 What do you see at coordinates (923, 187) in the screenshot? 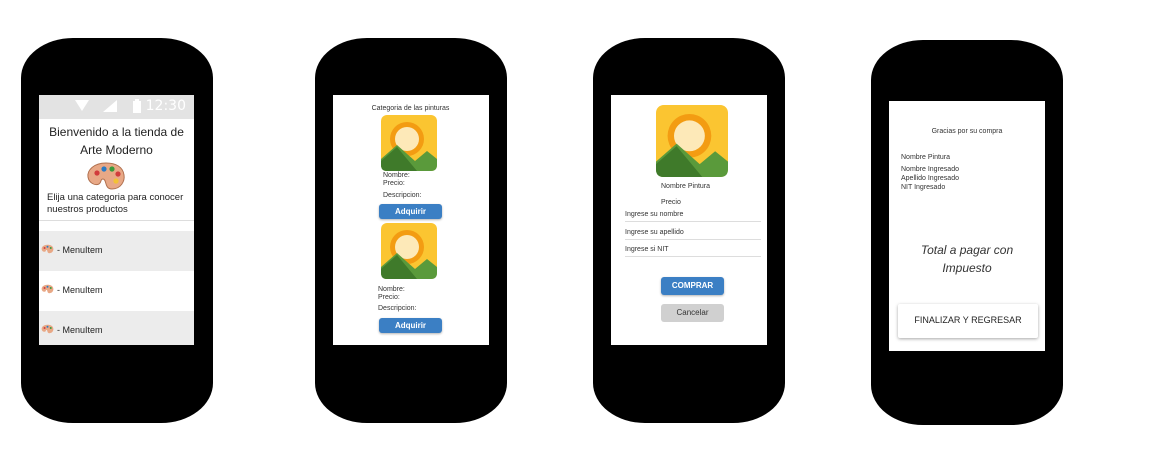
I see `nit-ingresado-text: NIT Ingresado` at bounding box center [923, 187].